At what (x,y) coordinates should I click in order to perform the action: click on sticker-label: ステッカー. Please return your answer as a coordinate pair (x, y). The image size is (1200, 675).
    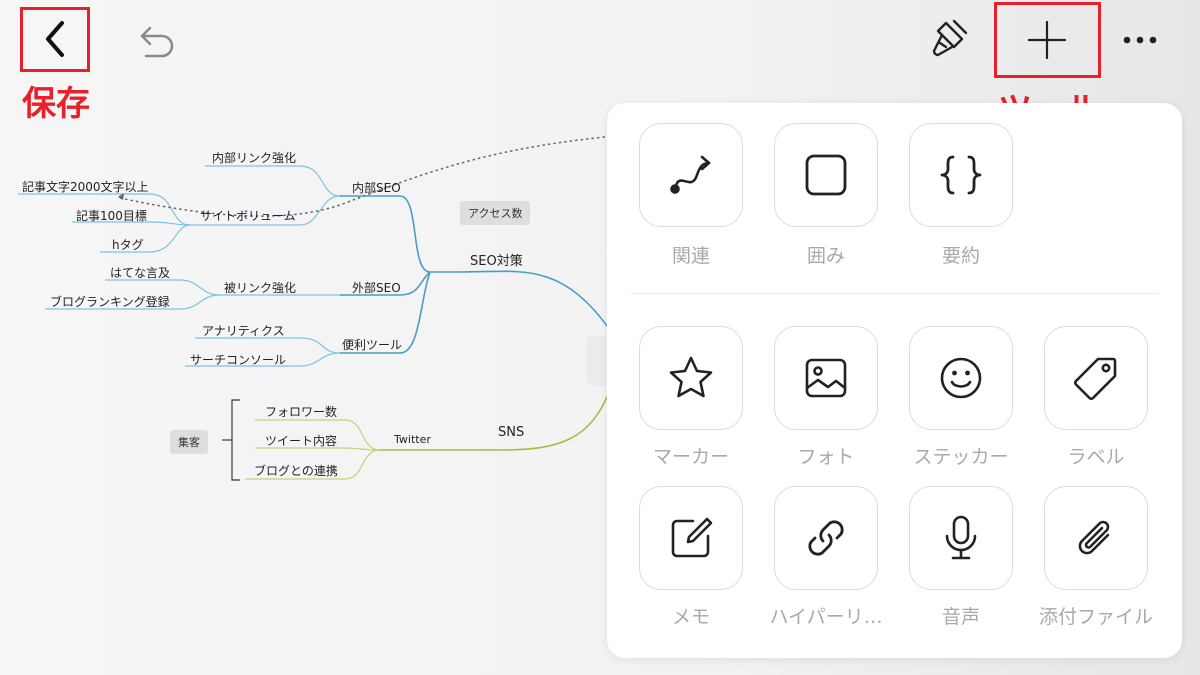
    Looking at the image, I should click on (961, 457).